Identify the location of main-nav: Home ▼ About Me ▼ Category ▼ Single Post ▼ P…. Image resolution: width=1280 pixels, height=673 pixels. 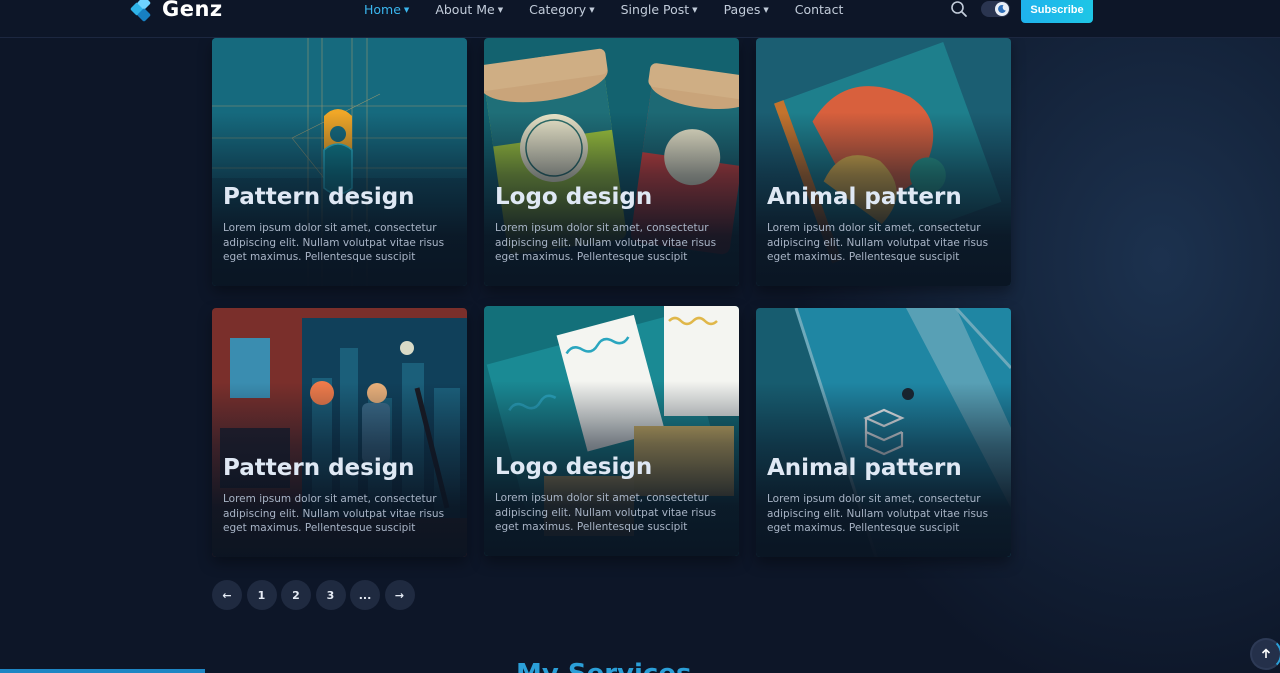
(616, 9).